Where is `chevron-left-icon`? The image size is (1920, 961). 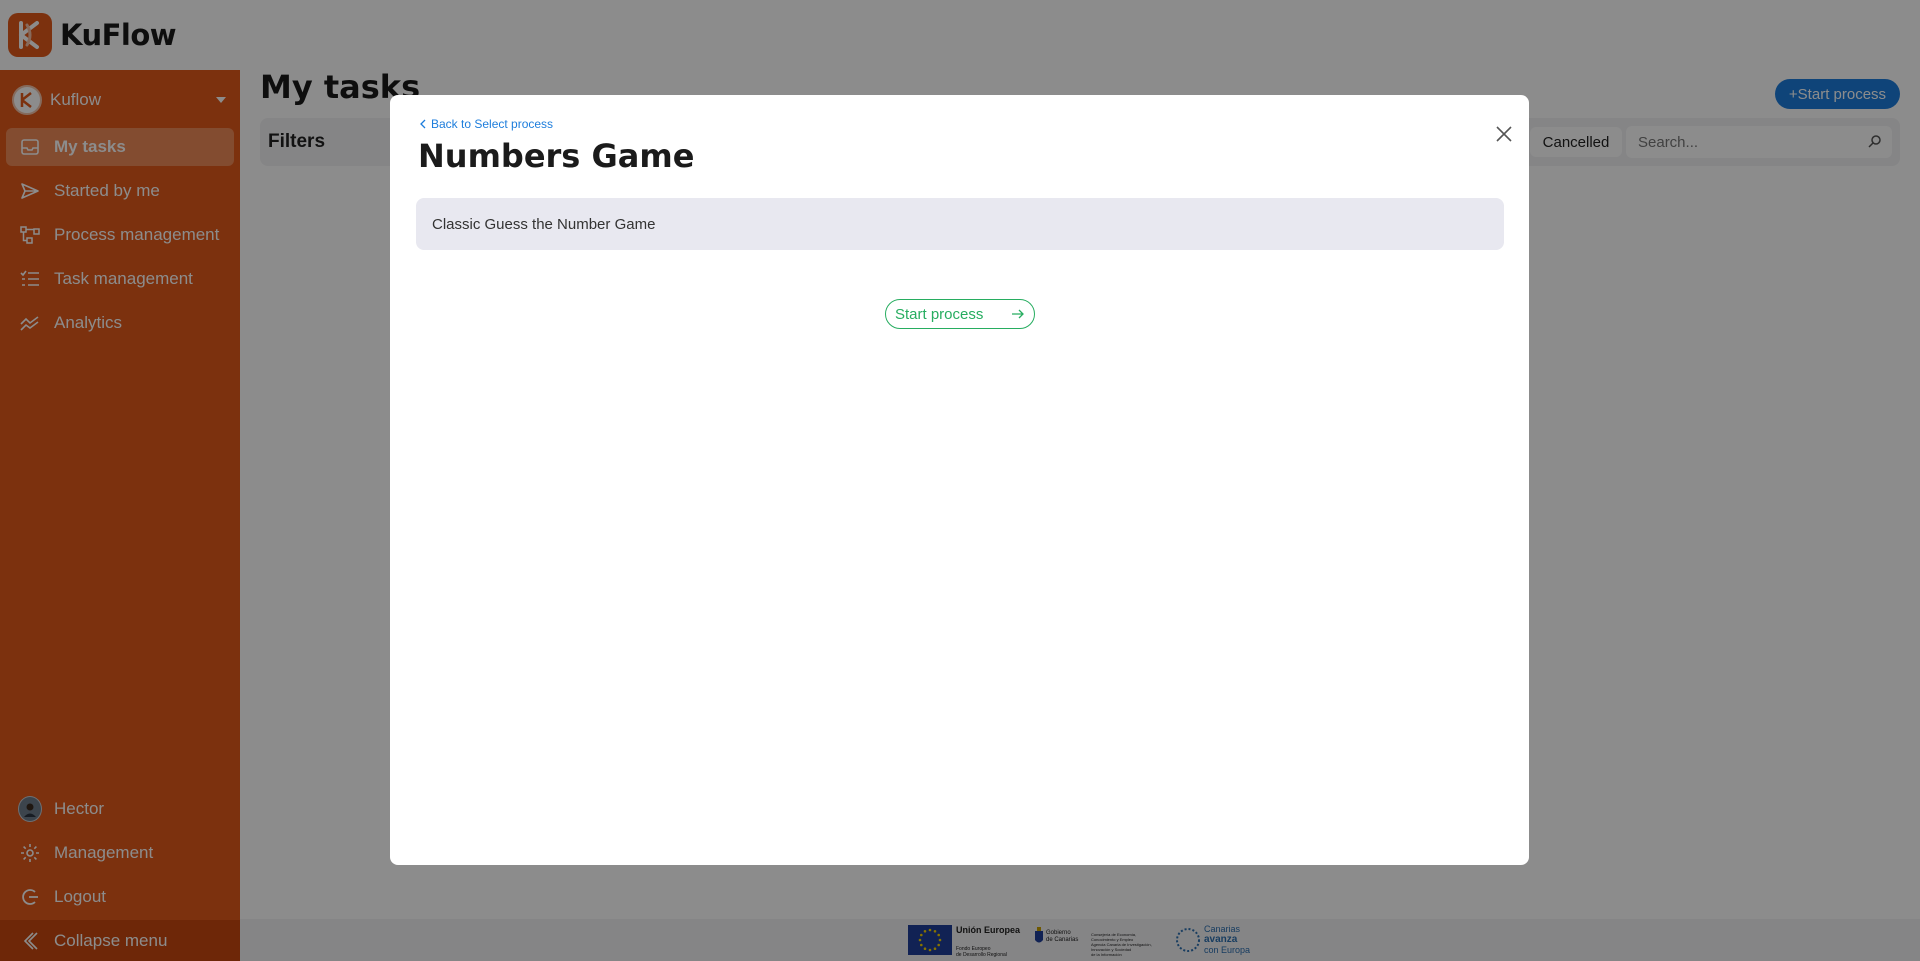
chevron-left-icon is located at coordinates (423, 124).